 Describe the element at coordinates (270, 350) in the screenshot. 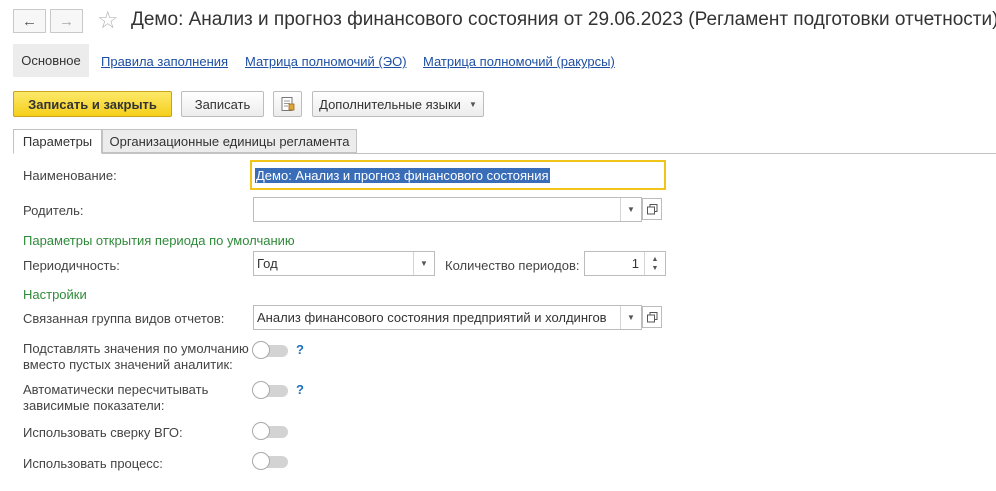

I see `substitute-defaults-toggle` at that location.